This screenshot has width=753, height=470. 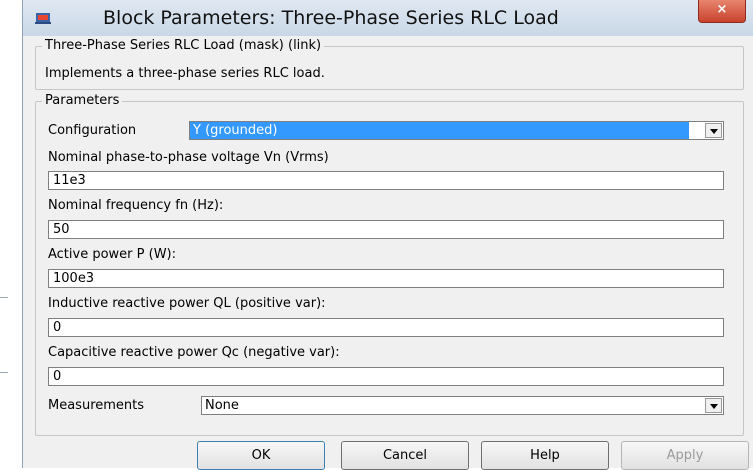 What do you see at coordinates (439, 130) in the screenshot?
I see `configuration-value: Y (grounded)` at bounding box center [439, 130].